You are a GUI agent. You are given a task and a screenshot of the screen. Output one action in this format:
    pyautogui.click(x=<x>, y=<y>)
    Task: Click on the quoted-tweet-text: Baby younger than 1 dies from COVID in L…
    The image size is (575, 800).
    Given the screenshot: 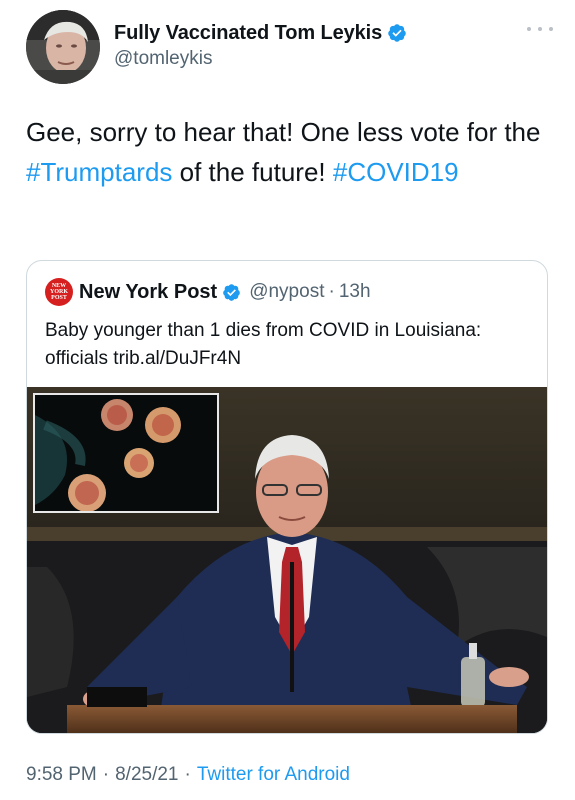 What is the action you would take?
    pyautogui.click(x=263, y=344)
    